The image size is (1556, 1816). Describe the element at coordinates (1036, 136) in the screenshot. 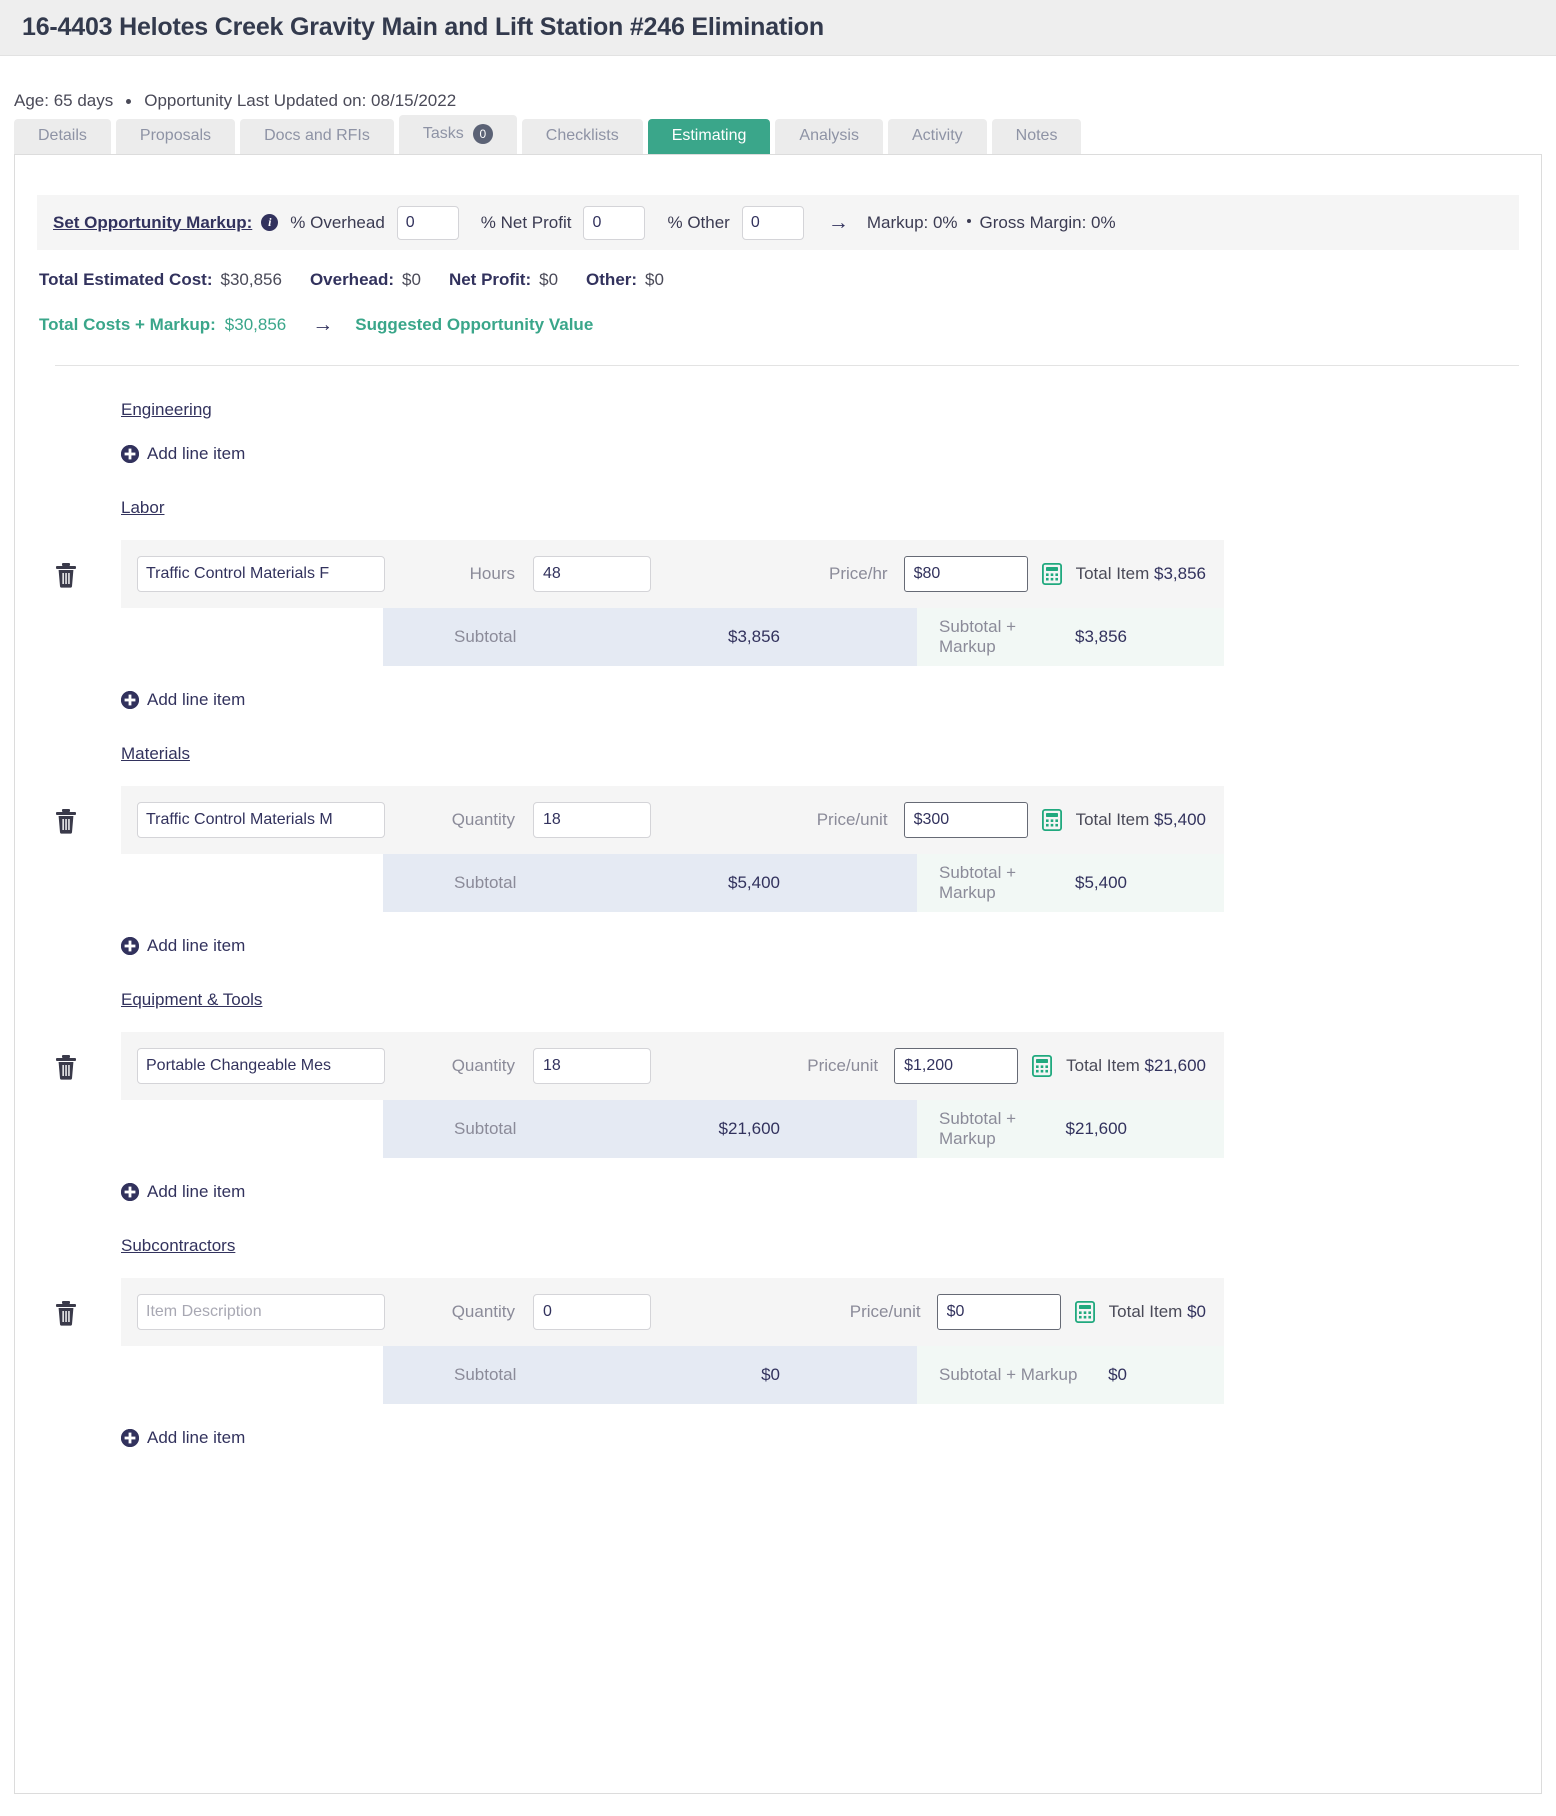

I see `tab-notes: Notes` at that location.